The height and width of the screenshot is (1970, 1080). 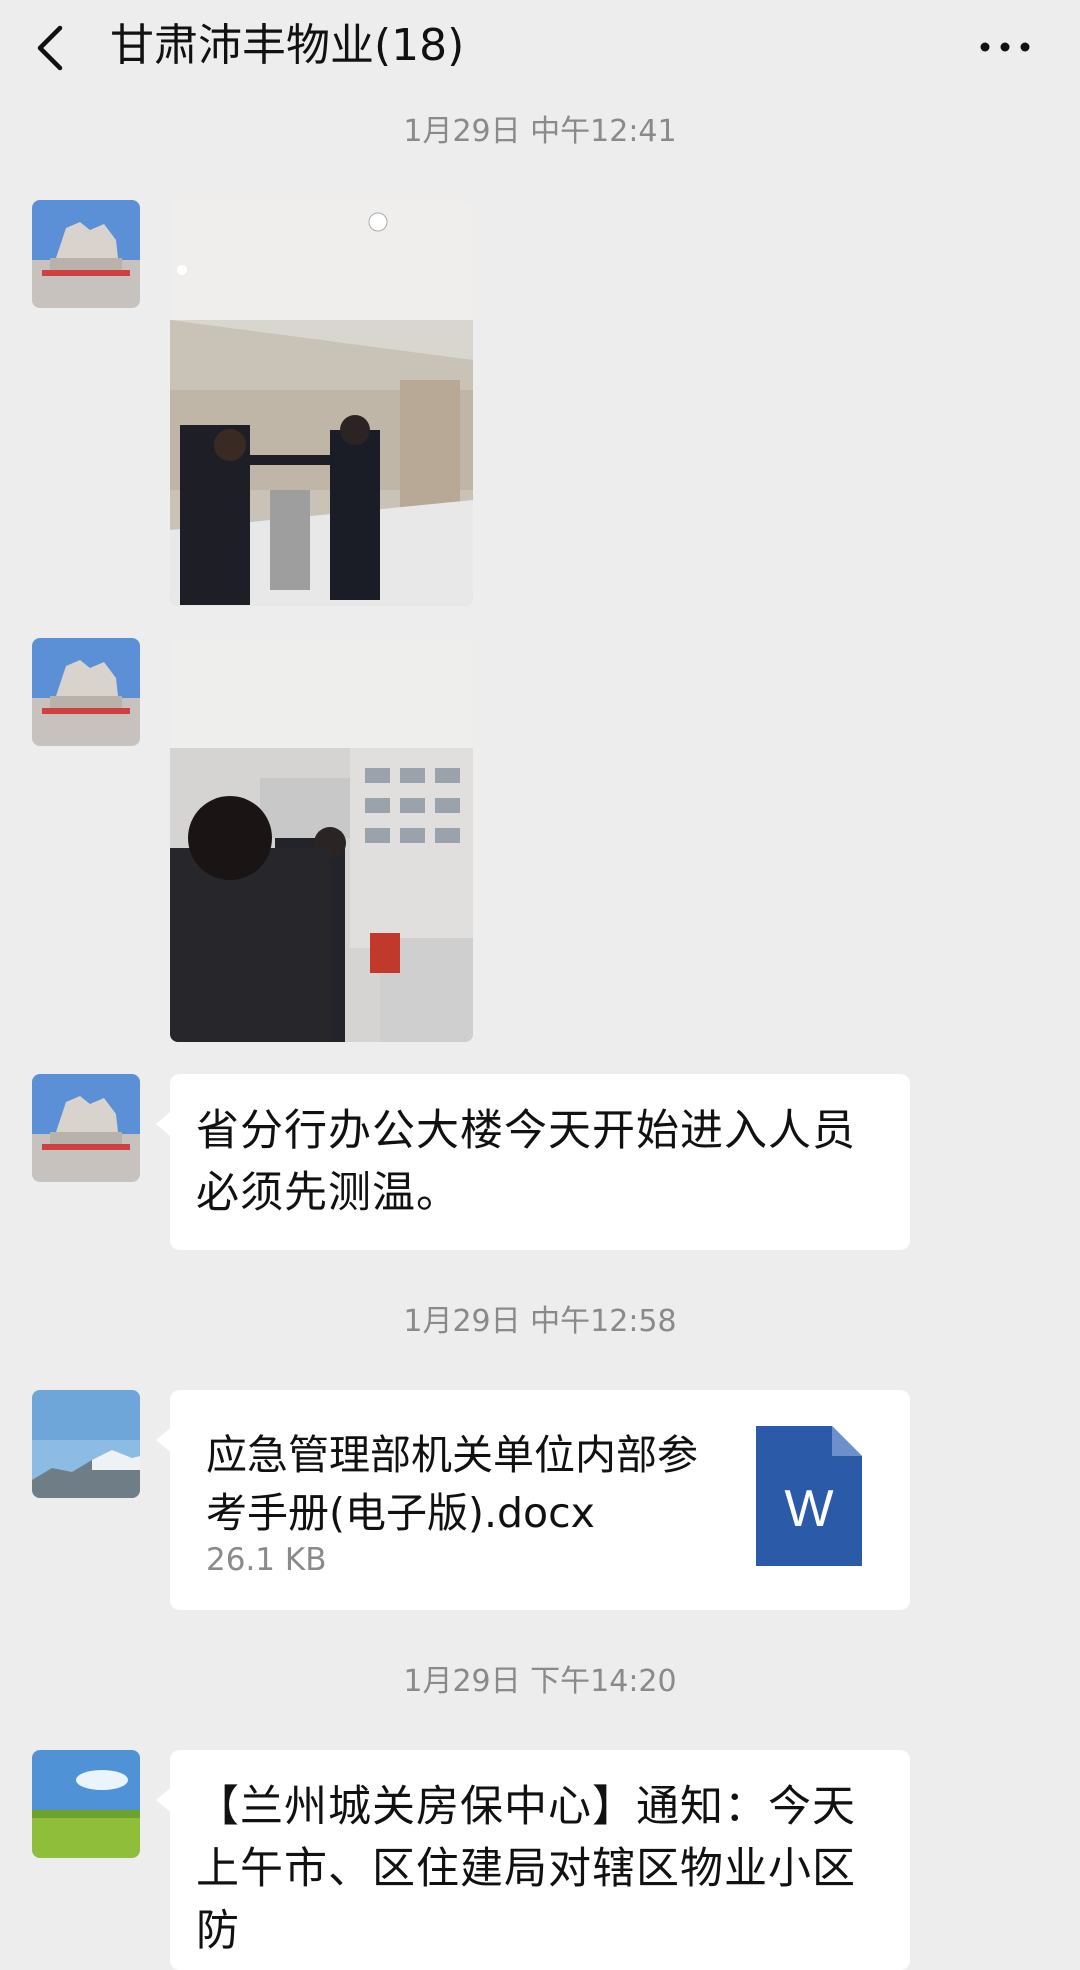 What do you see at coordinates (50, 48) in the screenshot?
I see `chevron-left-icon` at bounding box center [50, 48].